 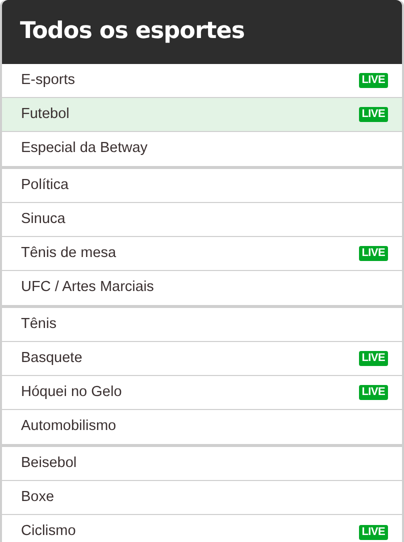 I want to click on sport-item: Especial da Betway, so click(x=202, y=149).